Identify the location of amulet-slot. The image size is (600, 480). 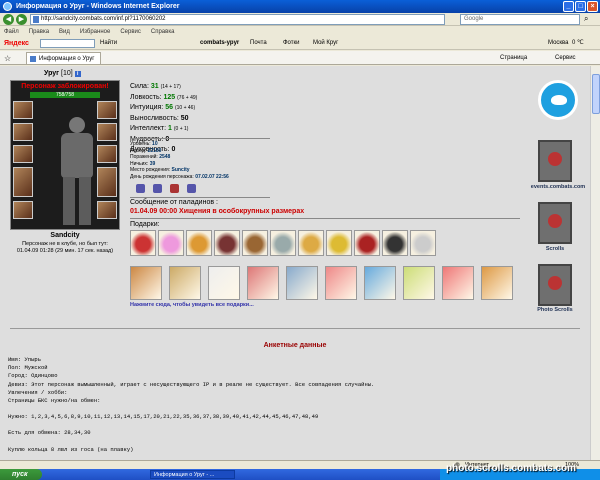
(23, 132).